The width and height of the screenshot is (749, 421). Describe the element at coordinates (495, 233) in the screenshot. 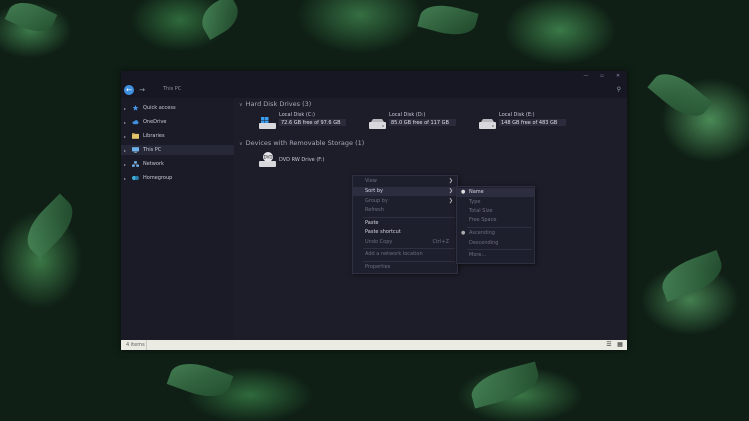

I see `sort-option-ascending: ● Ascending` at that location.